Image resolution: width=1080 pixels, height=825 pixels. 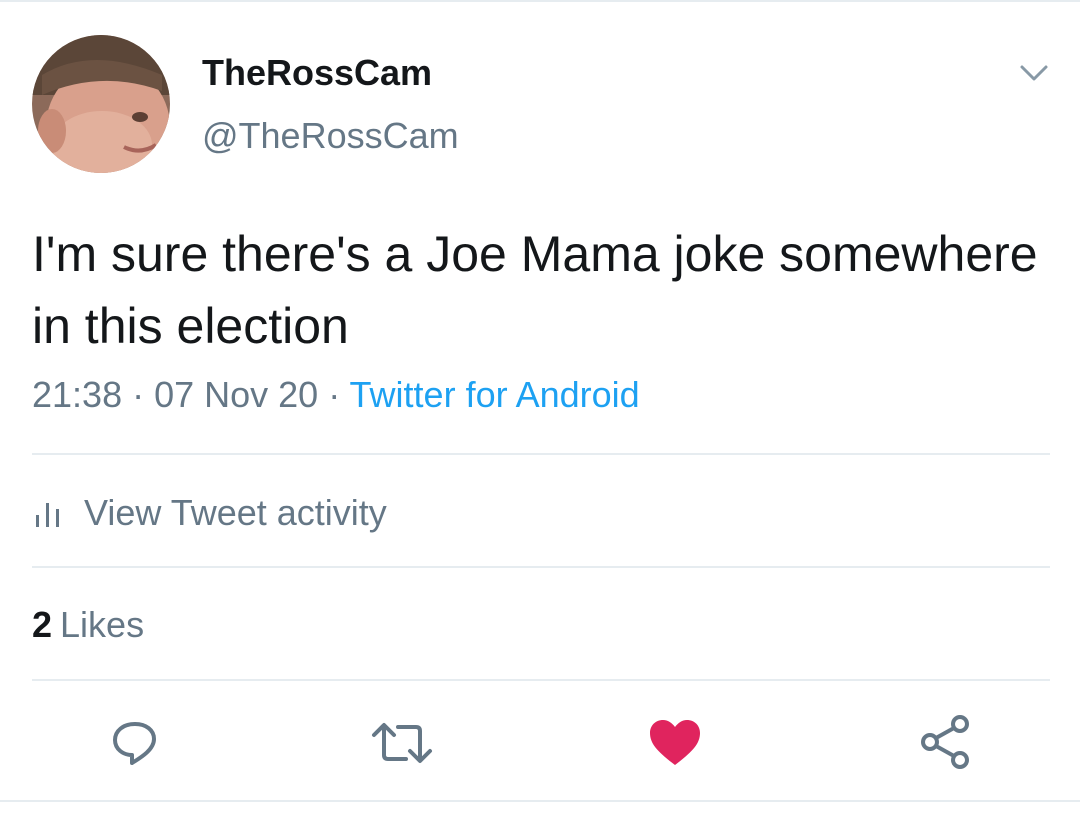 What do you see at coordinates (47, 515) in the screenshot?
I see `bar-chart-icon` at bounding box center [47, 515].